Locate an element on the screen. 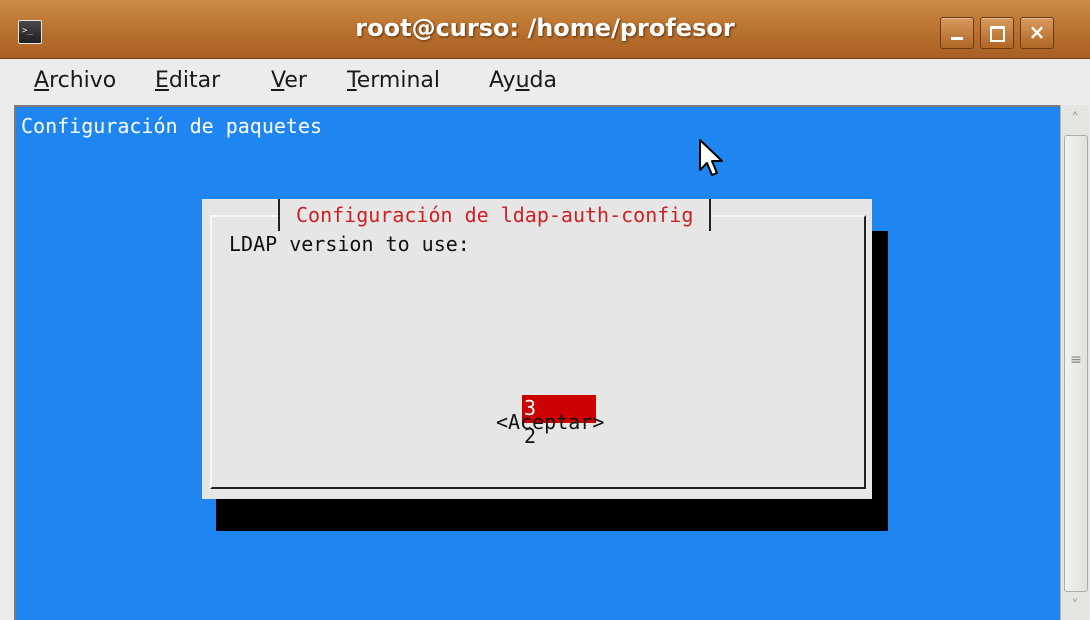 The height and width of the screenshot is (620, 1090). menu-terminal: Terminal is located at coordinates (393, 81).